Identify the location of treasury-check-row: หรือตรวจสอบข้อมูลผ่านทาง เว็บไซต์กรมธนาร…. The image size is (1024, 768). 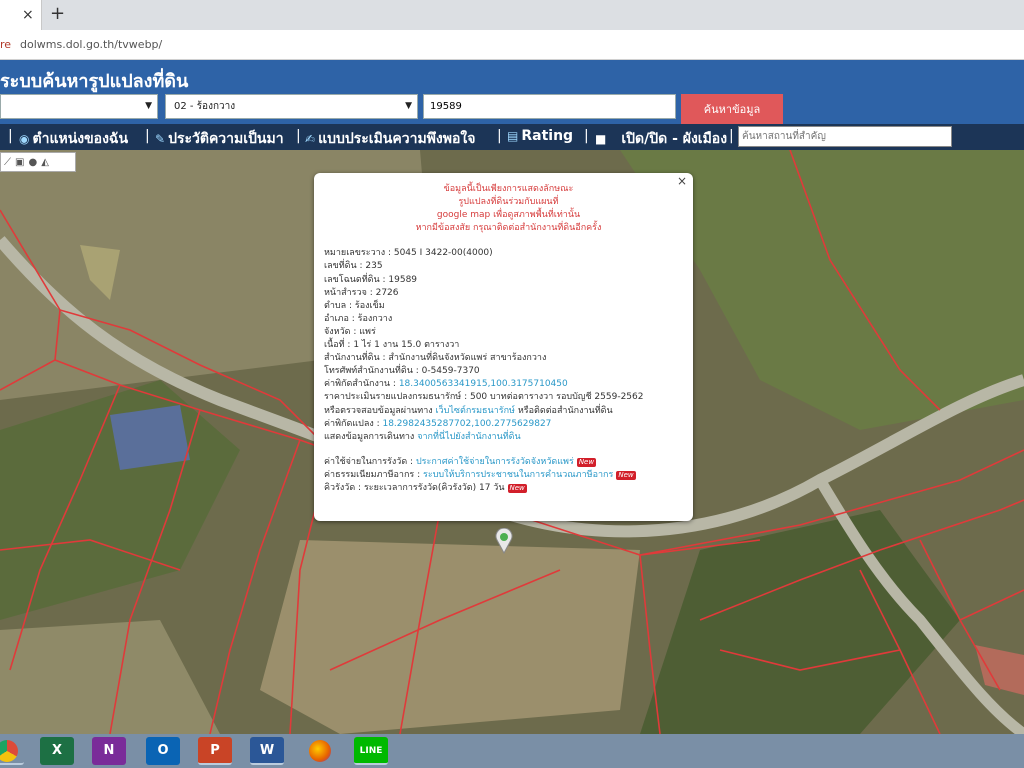
(468, 410).